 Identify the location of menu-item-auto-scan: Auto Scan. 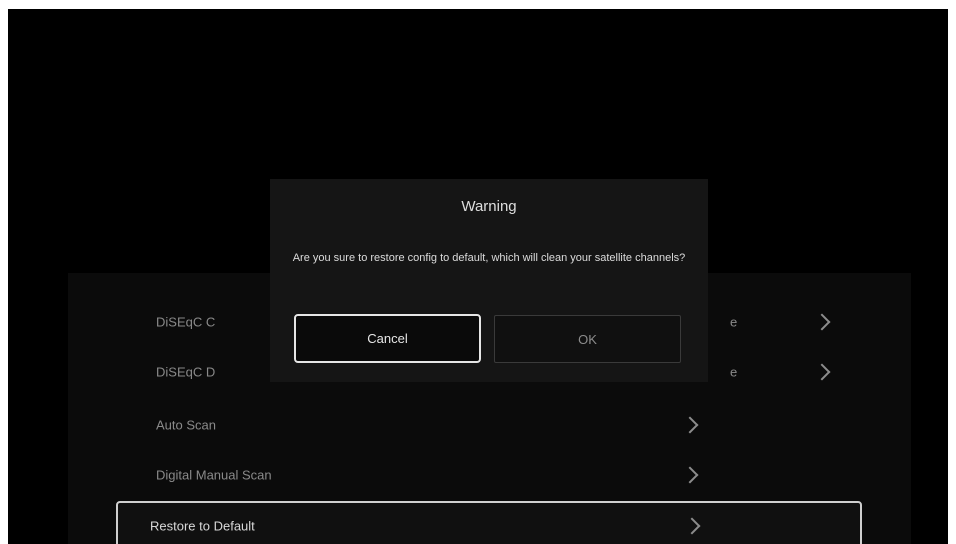
(444, 425).